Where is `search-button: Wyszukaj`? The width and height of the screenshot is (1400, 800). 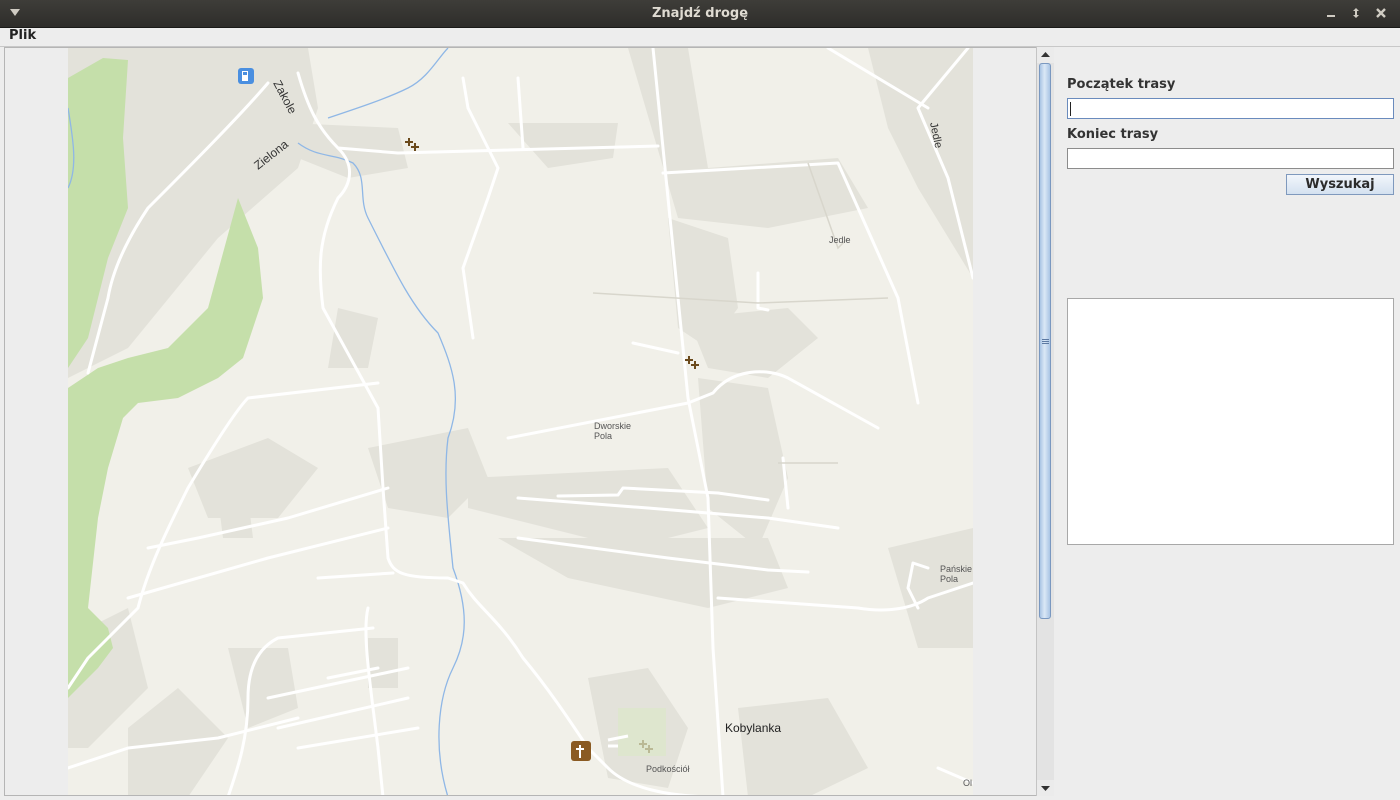
search-button: Wyszukaj is located at coordinates (1340, 184).